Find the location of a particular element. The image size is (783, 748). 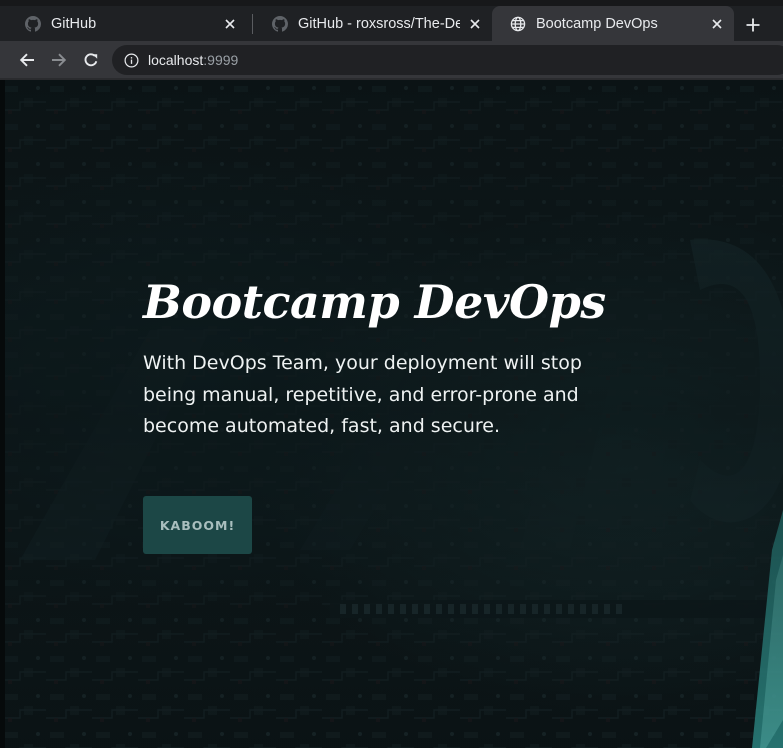

new-tab-button is located at coordinates (753, 25).